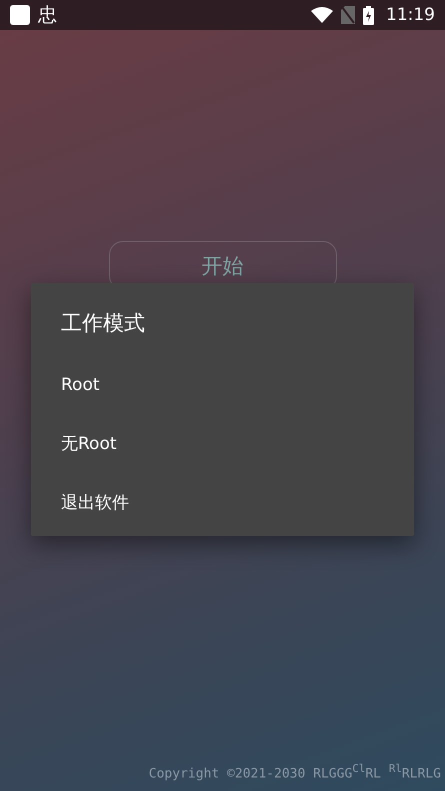 The width and height of the screenshot is (445, 791). I want to click on menu-item: 退出软件, so click(95, 502).